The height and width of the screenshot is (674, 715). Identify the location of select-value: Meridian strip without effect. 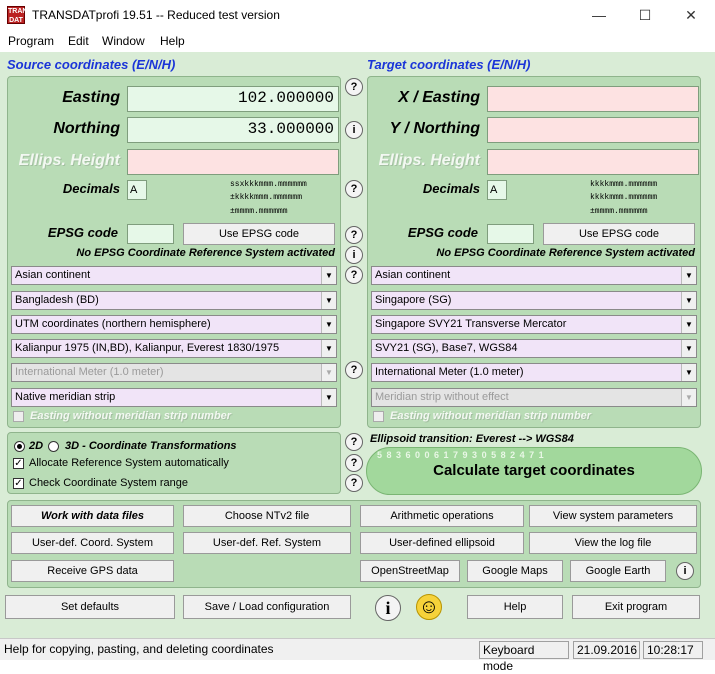
(442, 397).